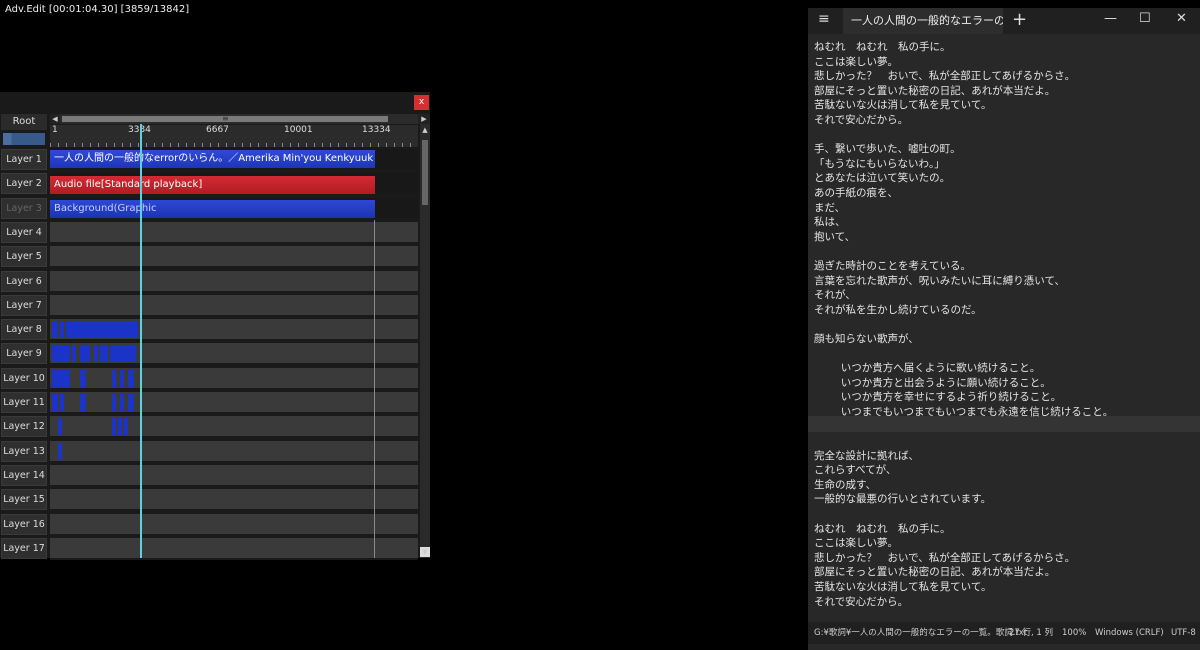 Image resolution: width=1200 pixels, height=650 pixels. What do you see at coordinates (24, 524) in the screenshot?
I see `layer-button: Layer 16` at bounding box center [24, 524].